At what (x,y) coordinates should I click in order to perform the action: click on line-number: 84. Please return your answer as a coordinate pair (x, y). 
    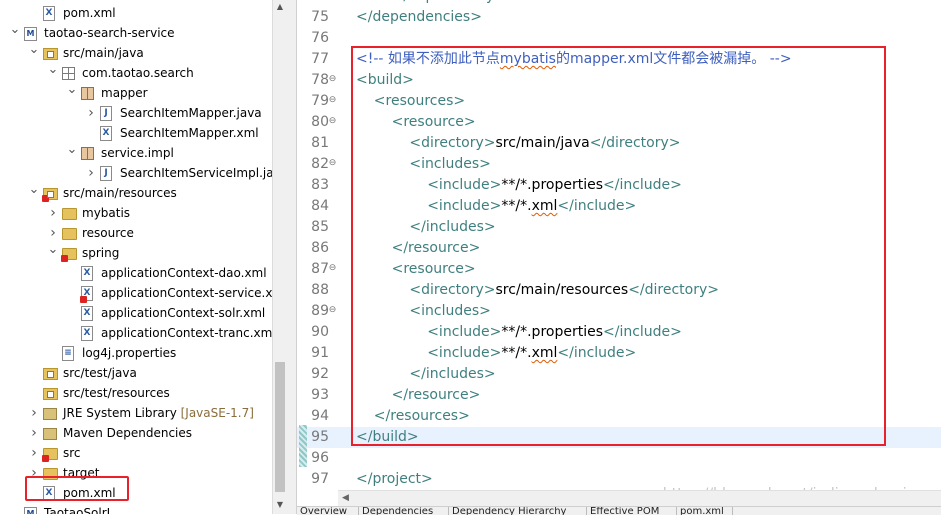
    Looking at the image, I should click on (320, 206).